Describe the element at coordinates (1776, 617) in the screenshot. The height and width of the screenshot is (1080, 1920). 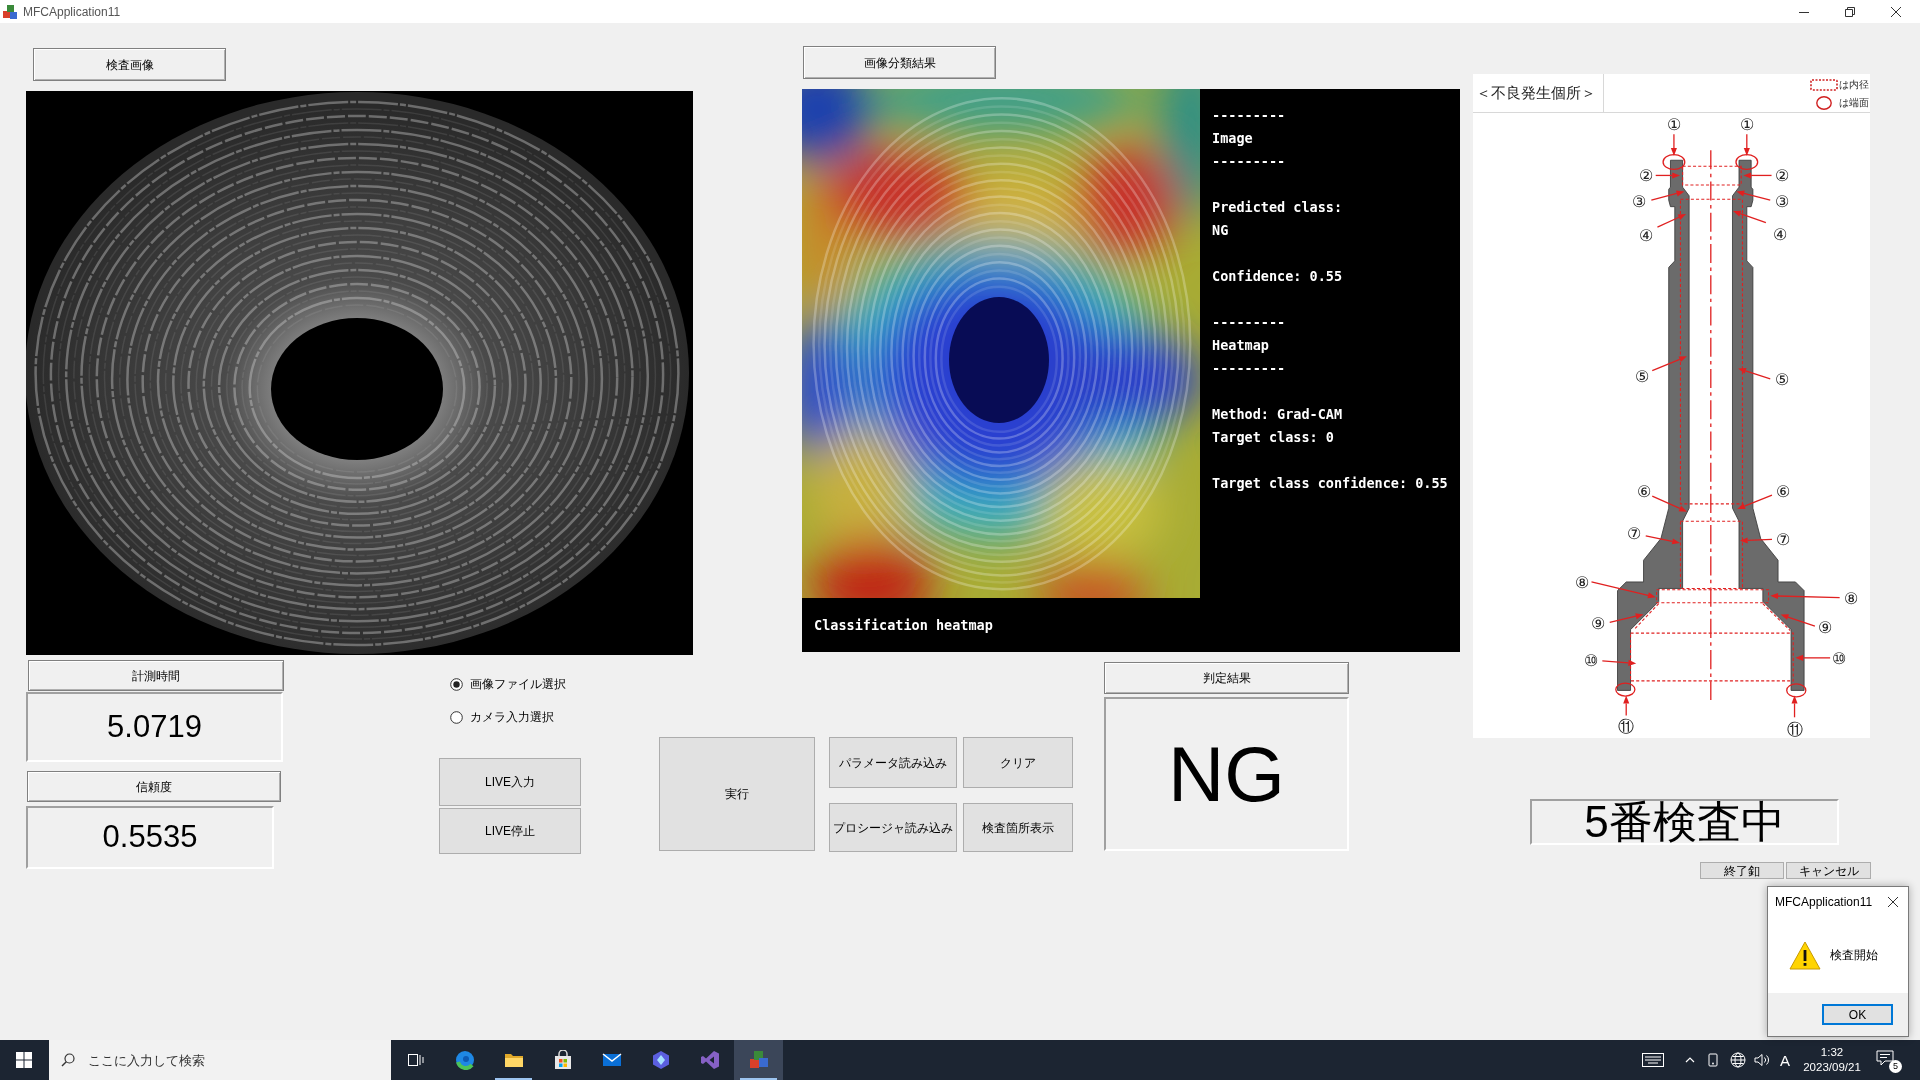
I see `chamfer-outline` at that location.